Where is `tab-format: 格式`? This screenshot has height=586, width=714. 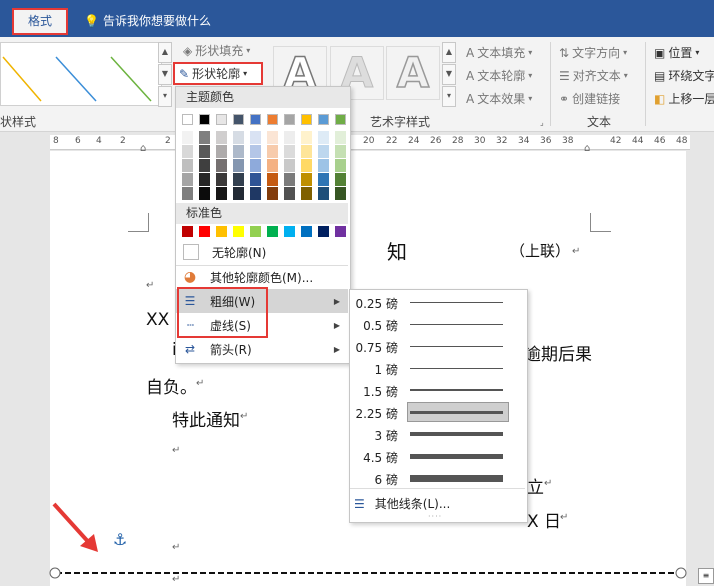
tab-format: 格式 is located at coordinates (40, 21).